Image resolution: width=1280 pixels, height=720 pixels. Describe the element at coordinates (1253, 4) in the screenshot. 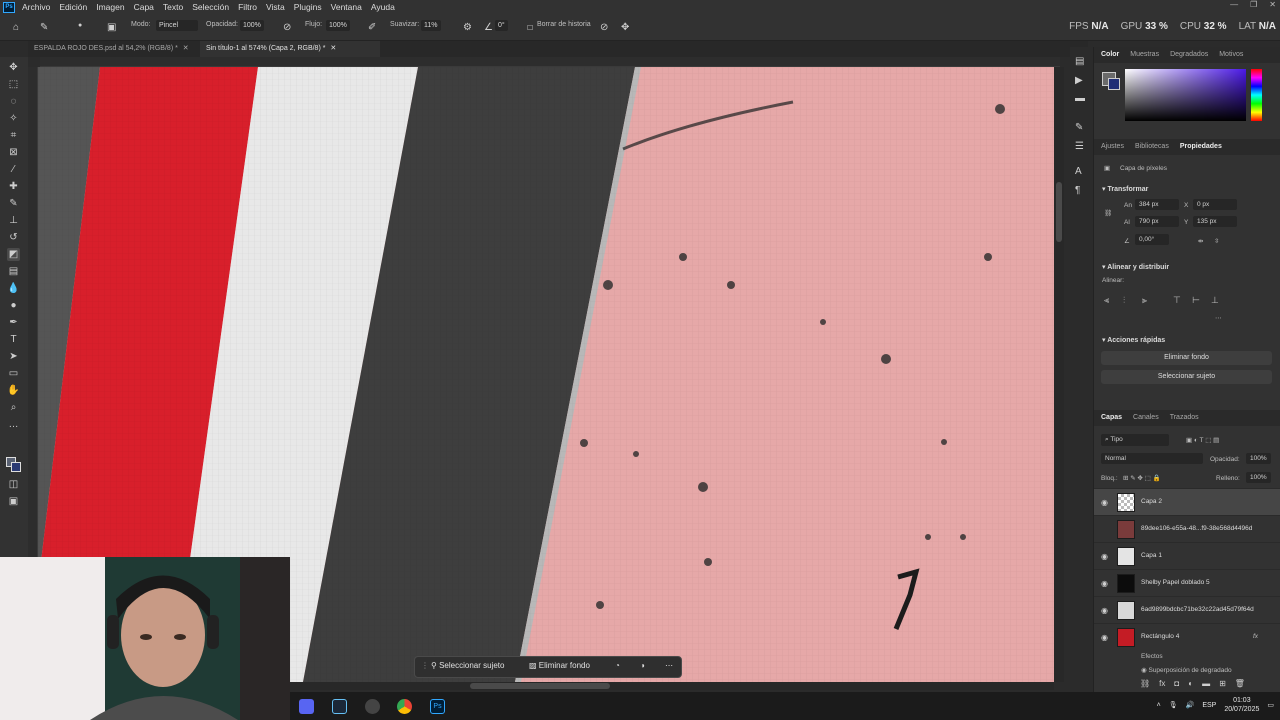

I see `restore-icon: ❐` at that location.